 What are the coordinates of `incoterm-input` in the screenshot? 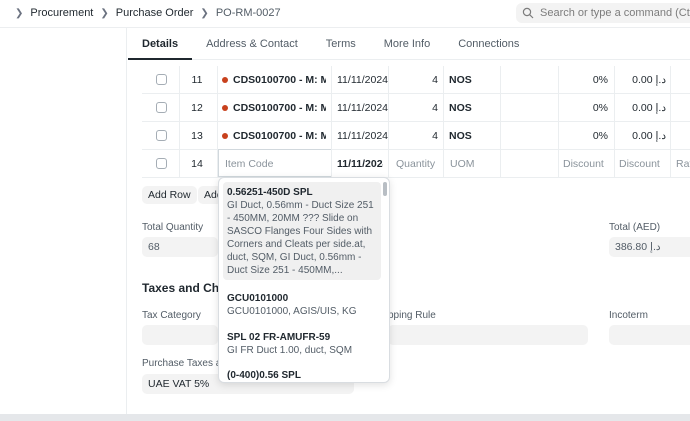 It's located at (649, 335).